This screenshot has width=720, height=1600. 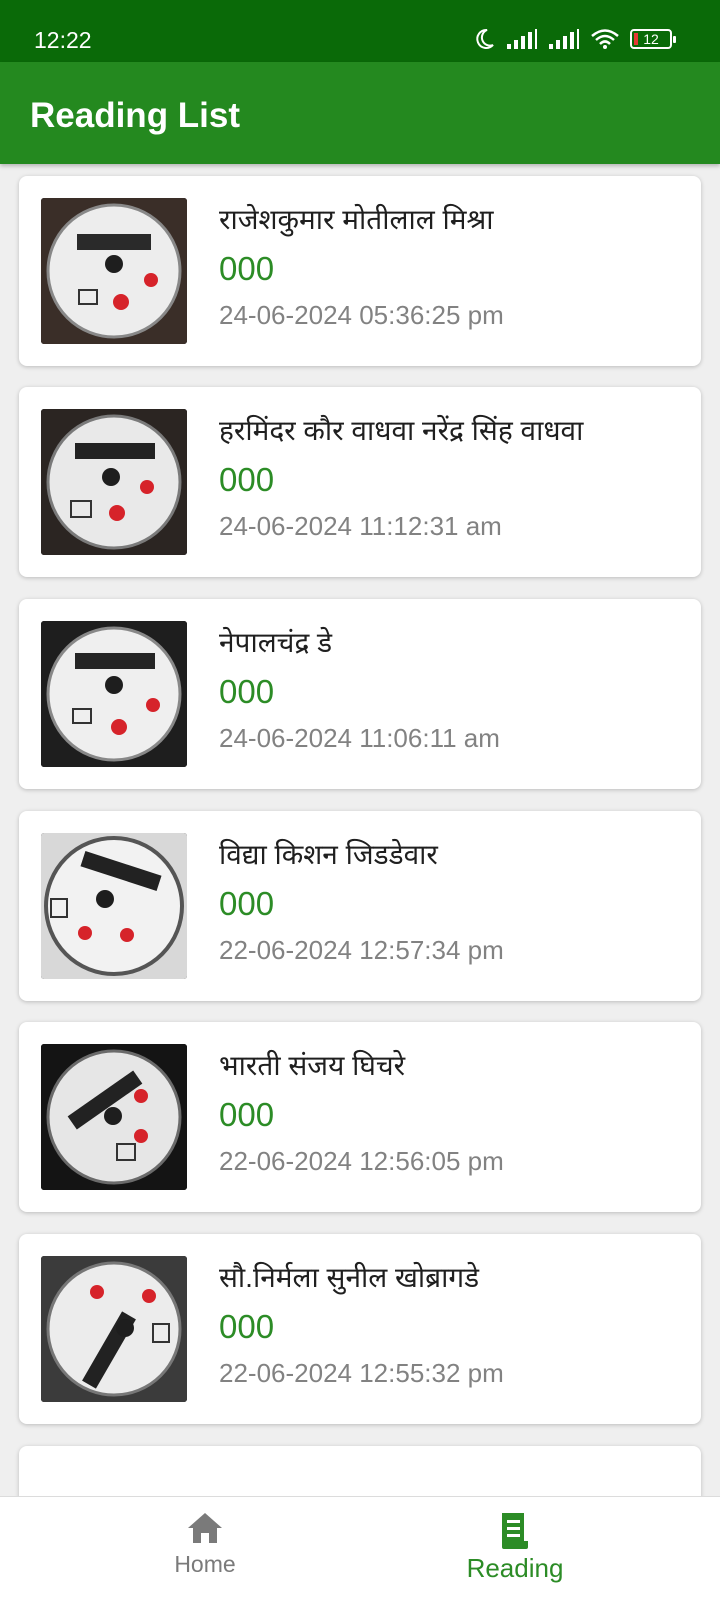 What do you see at coordinates (515, 1531) in the screenshot?
I see `receipt-icon` at bounding box center [515, 1531].